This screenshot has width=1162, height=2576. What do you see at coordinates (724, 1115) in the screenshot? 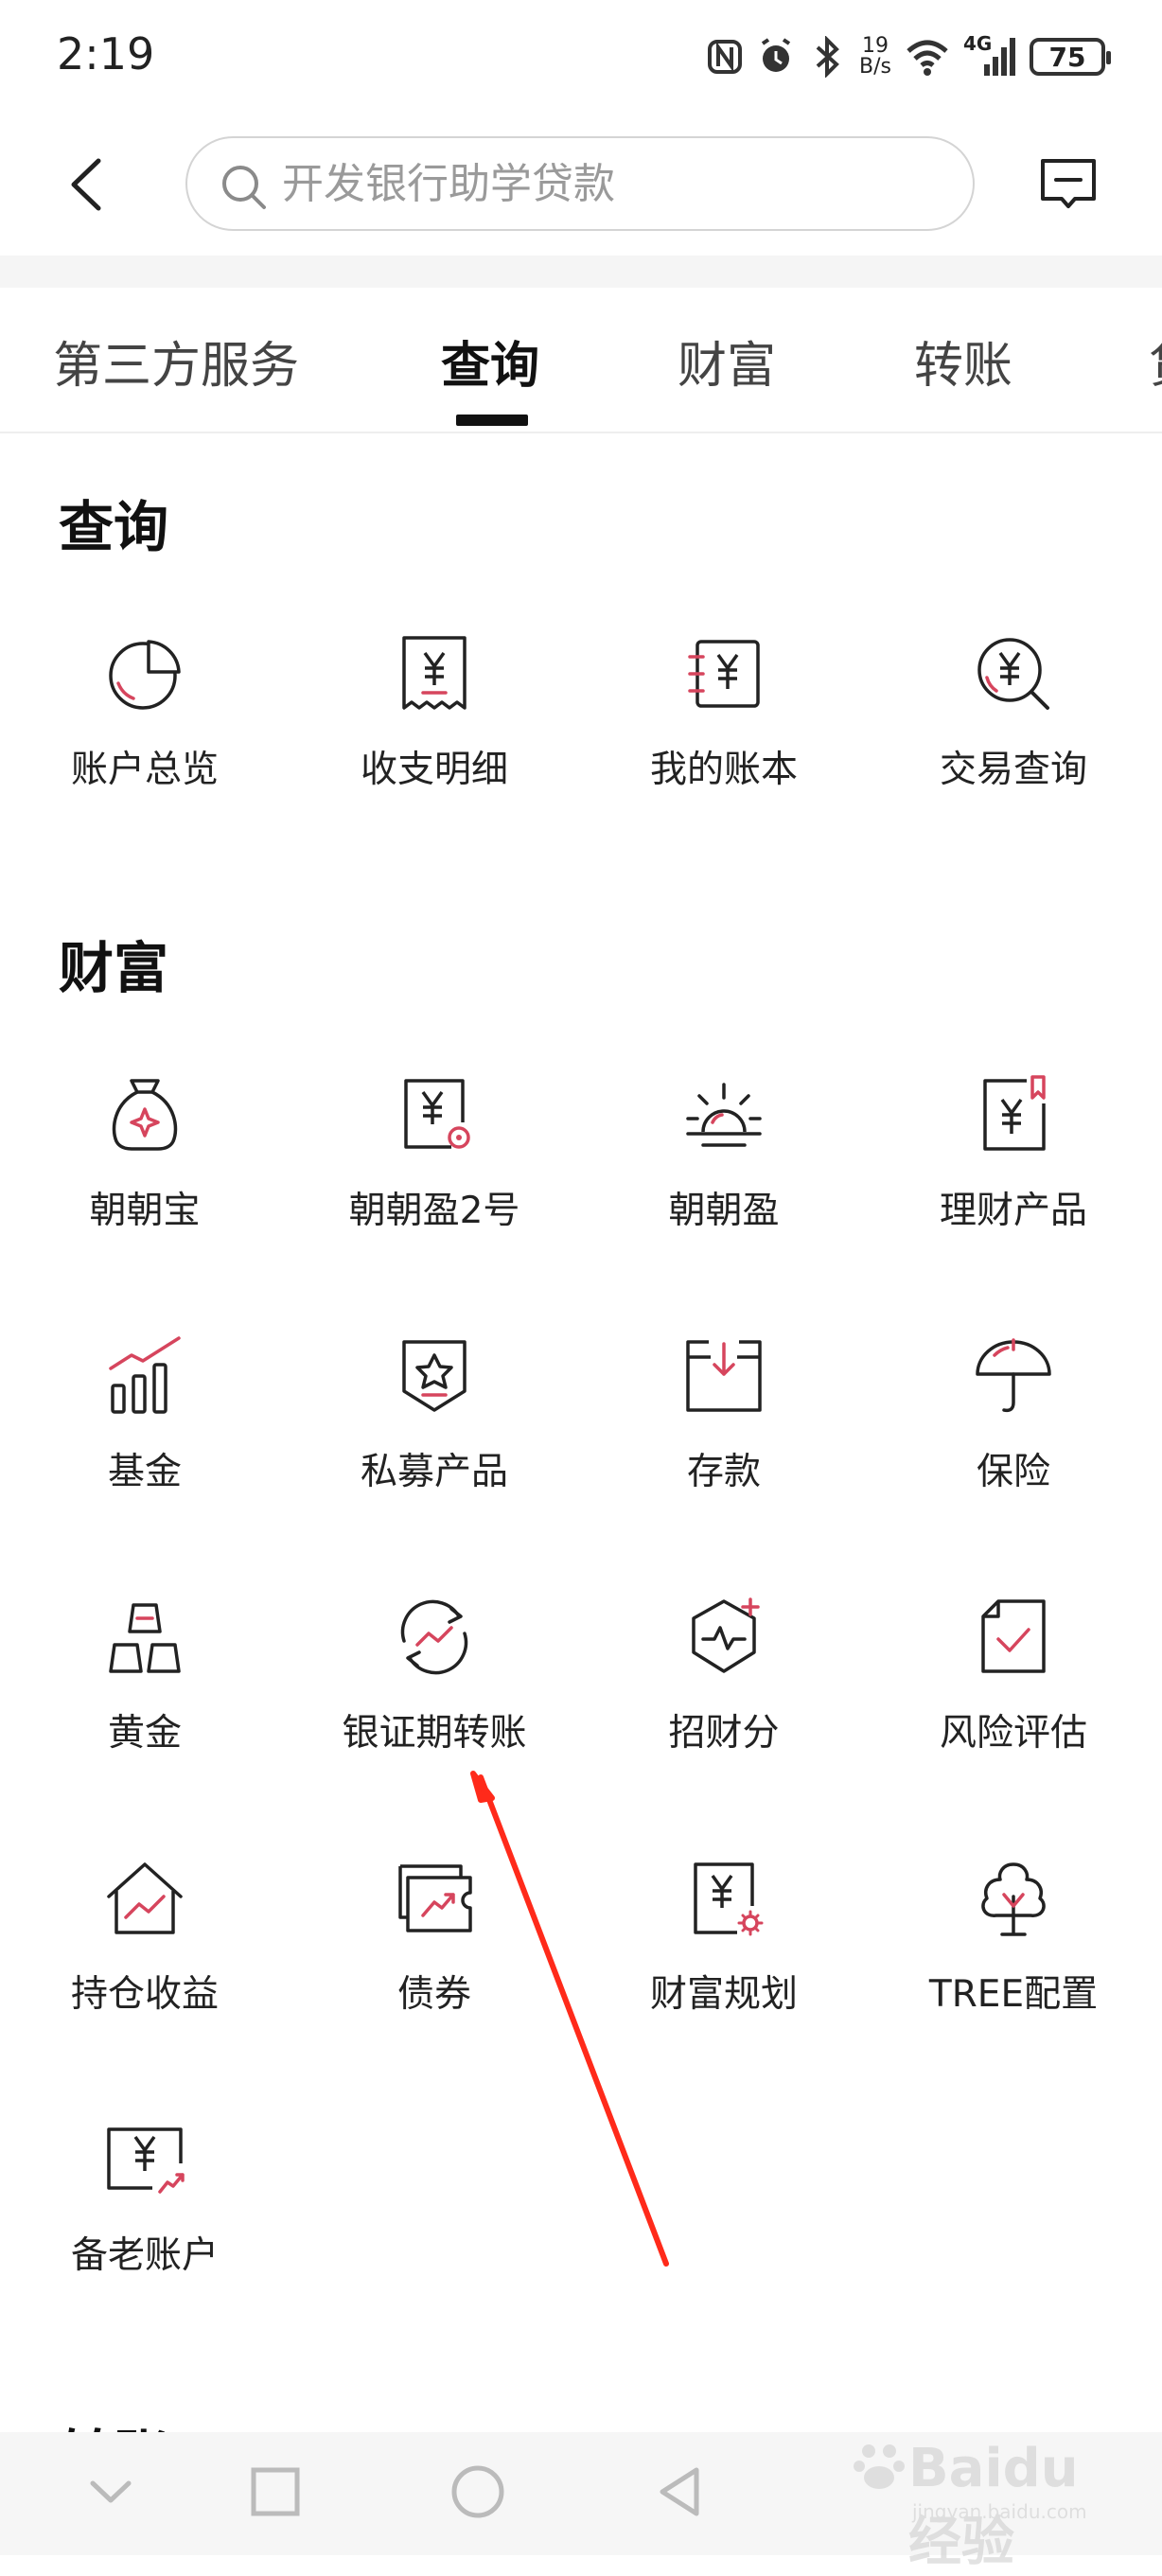
I see `sunrise-icon` at bounding box center [724, 1115].